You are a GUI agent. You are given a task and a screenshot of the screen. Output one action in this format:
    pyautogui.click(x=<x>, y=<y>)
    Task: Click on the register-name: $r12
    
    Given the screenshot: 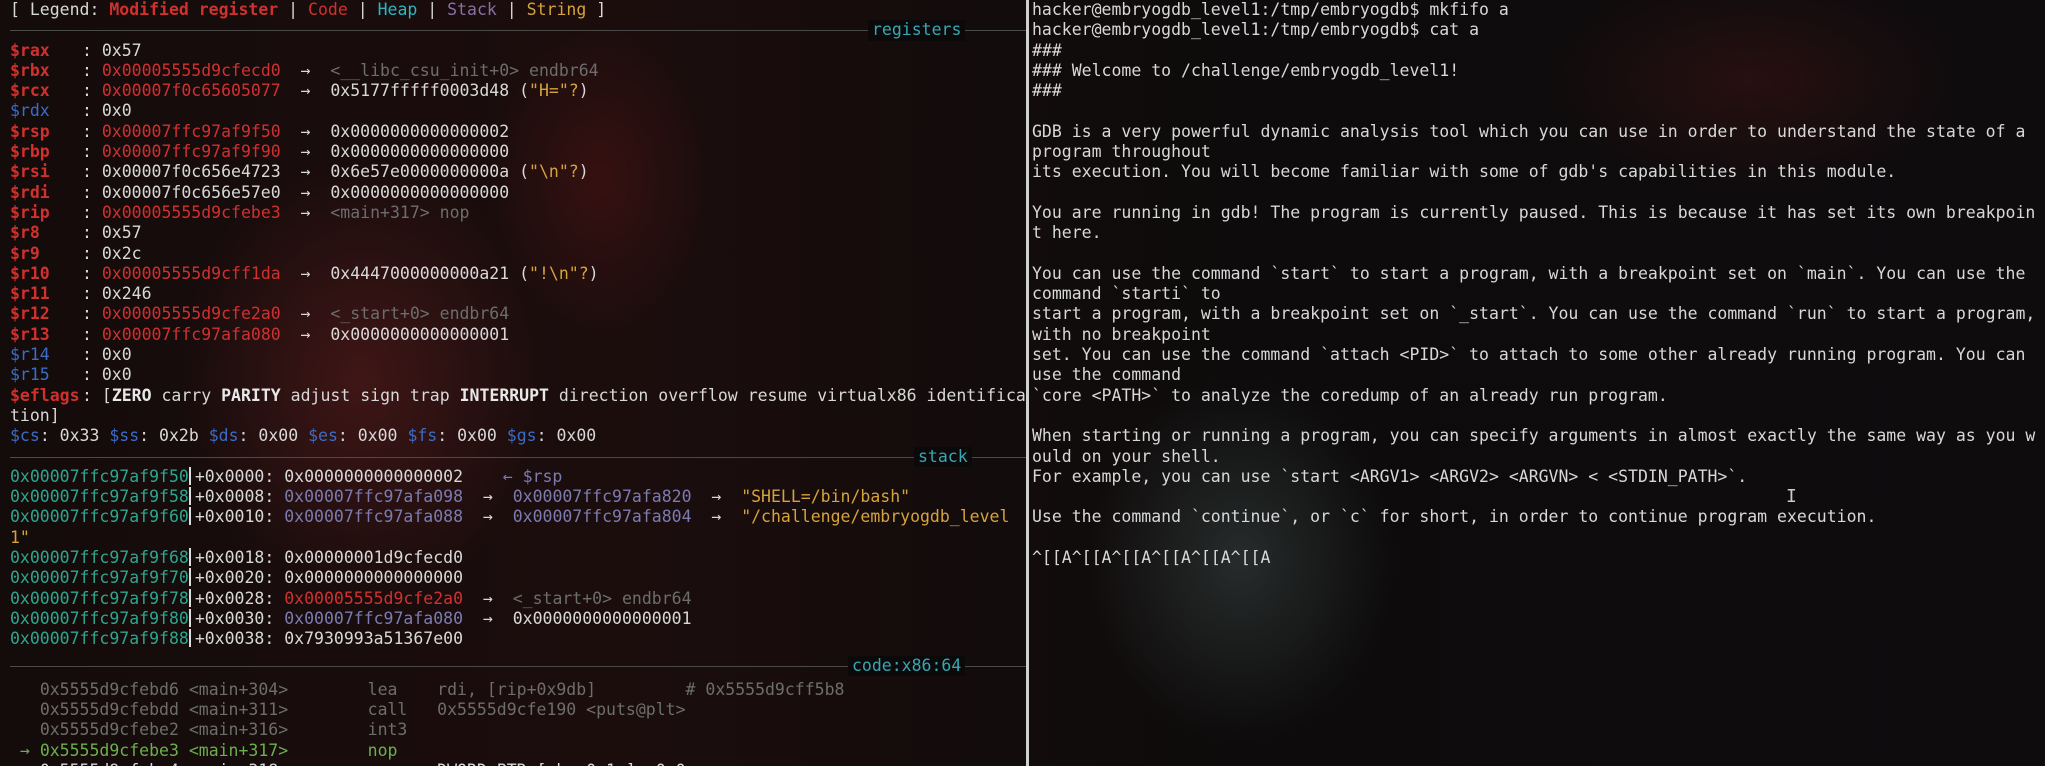 What is the action you would take?
    pyautogui.click(x=30, y=314)
    